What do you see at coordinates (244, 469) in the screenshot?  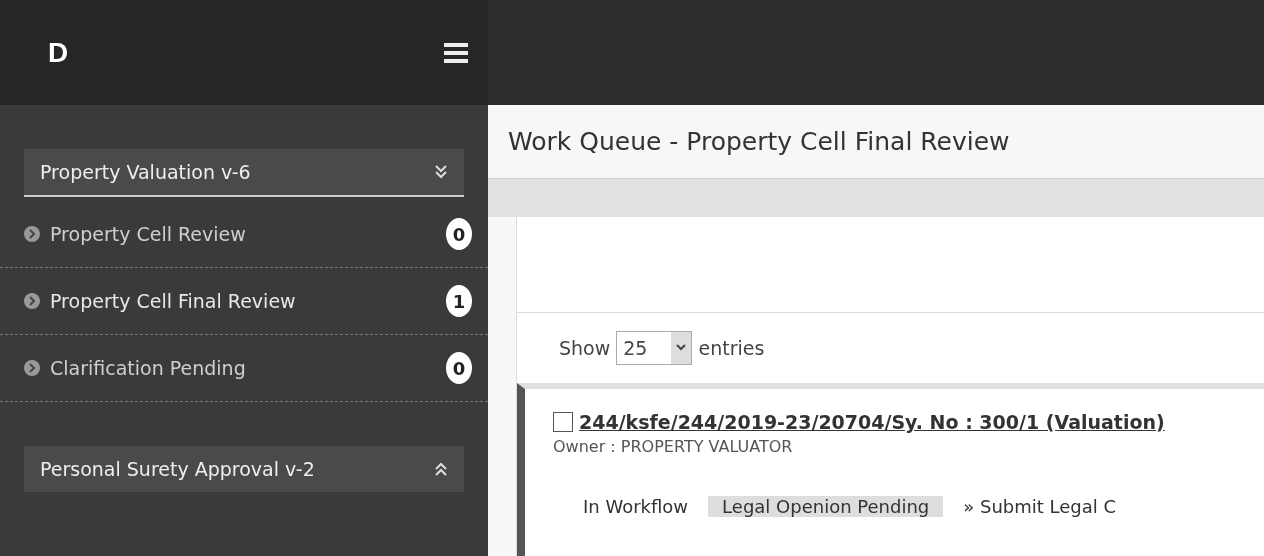 I see `sidebar-group-header: Personal Surety Approval v-2` at bounding box center [244, 469].